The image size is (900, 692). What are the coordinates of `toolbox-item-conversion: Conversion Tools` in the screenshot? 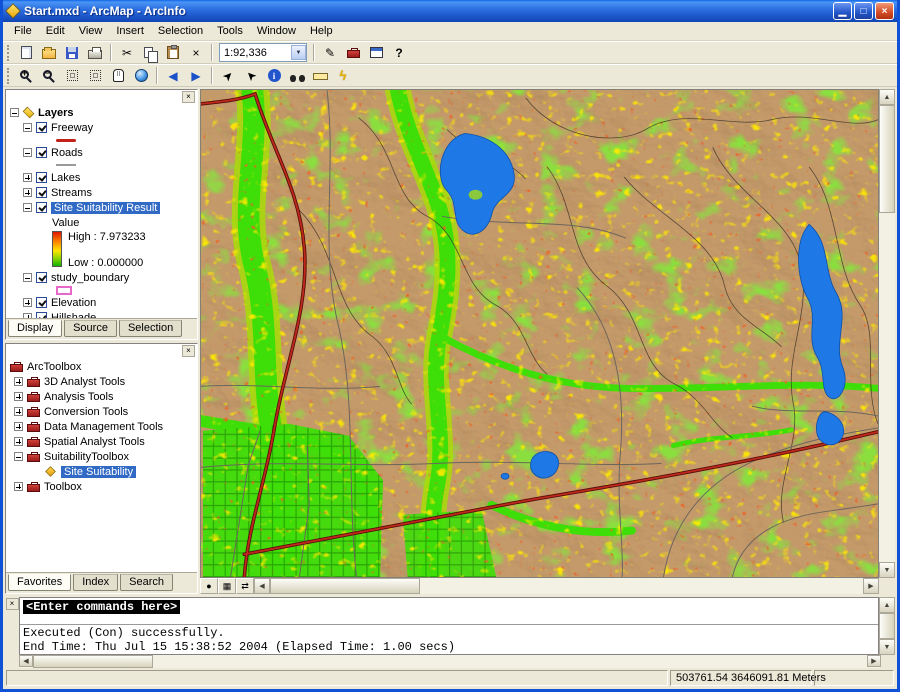 It's located at (101, 411).